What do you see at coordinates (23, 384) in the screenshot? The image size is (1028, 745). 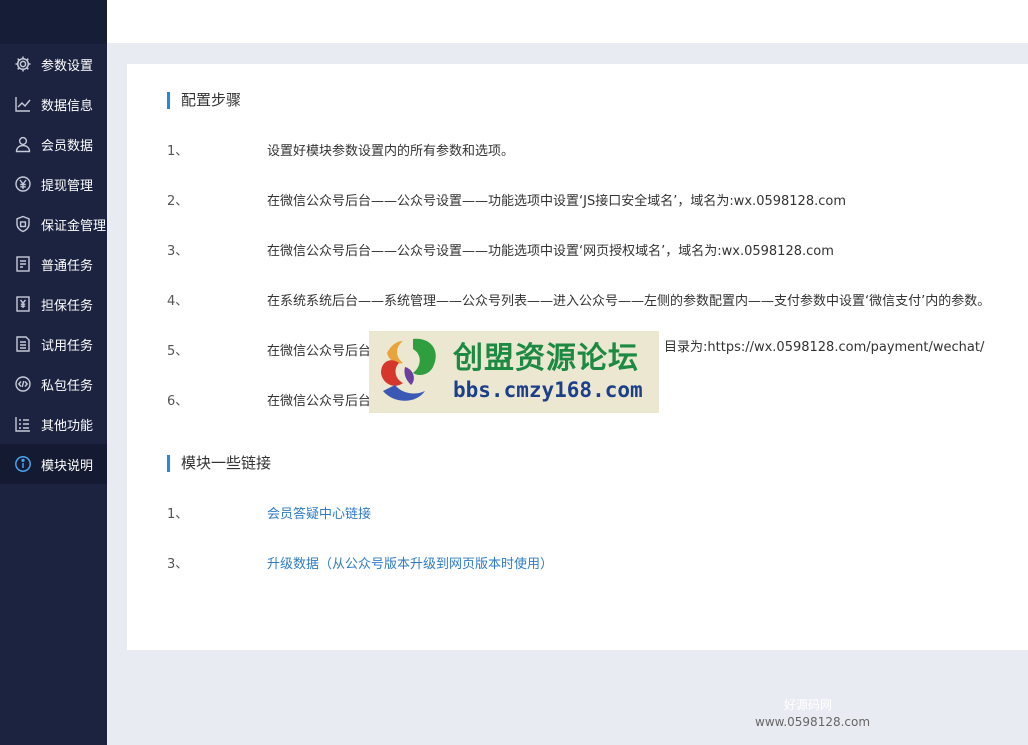 I see `code-icon` at bounding box center [23, 384].